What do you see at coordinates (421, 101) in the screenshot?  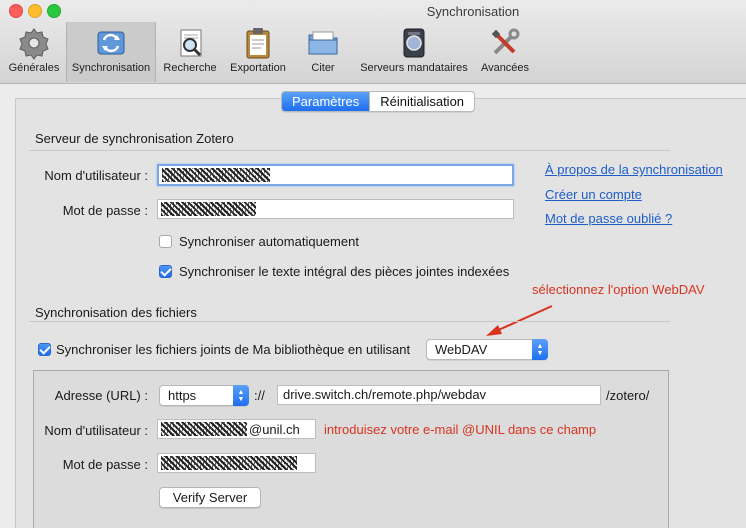 I see `tab-reinitialisation: Réinitialisation` at bounding box center [421, 101].